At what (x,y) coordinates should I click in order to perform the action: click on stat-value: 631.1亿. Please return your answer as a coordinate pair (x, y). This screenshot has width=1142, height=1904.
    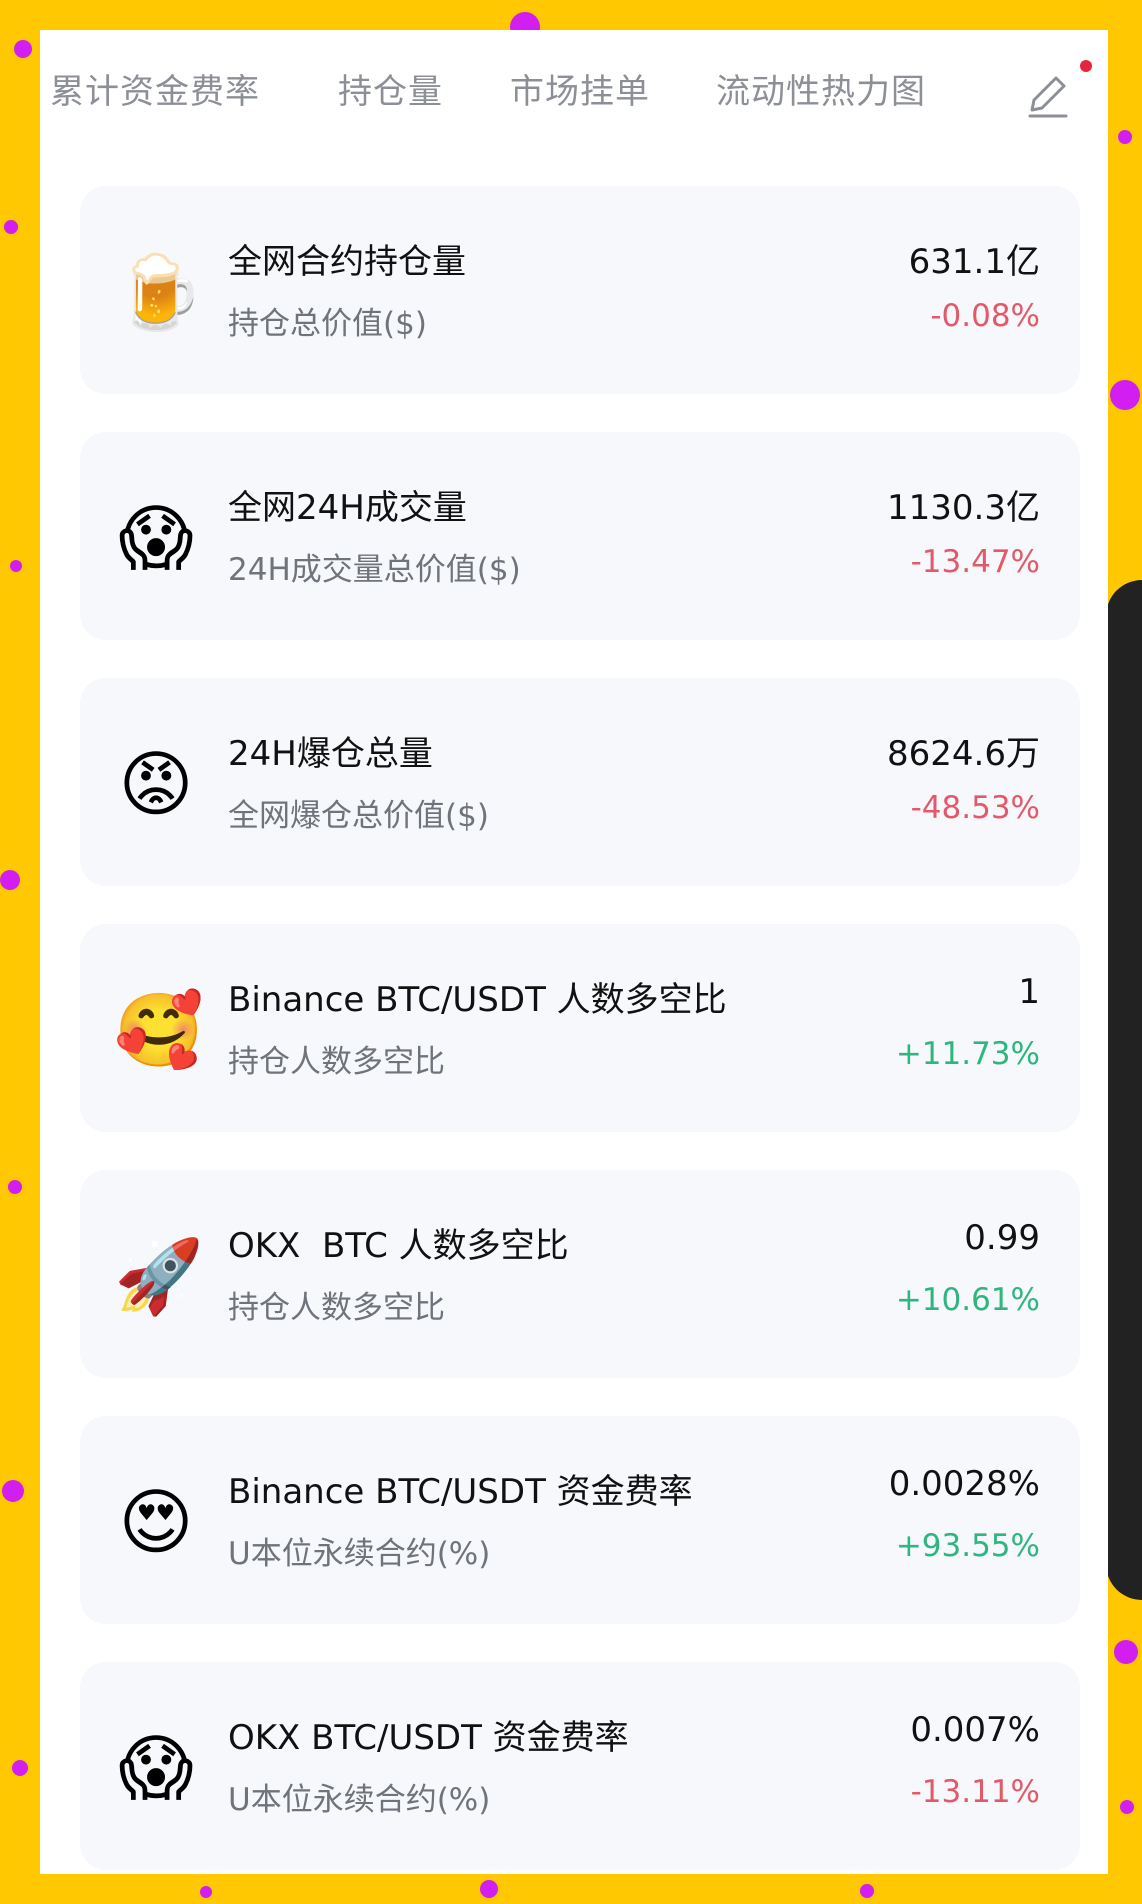
    Looking at the image, I should click on (974, 262).